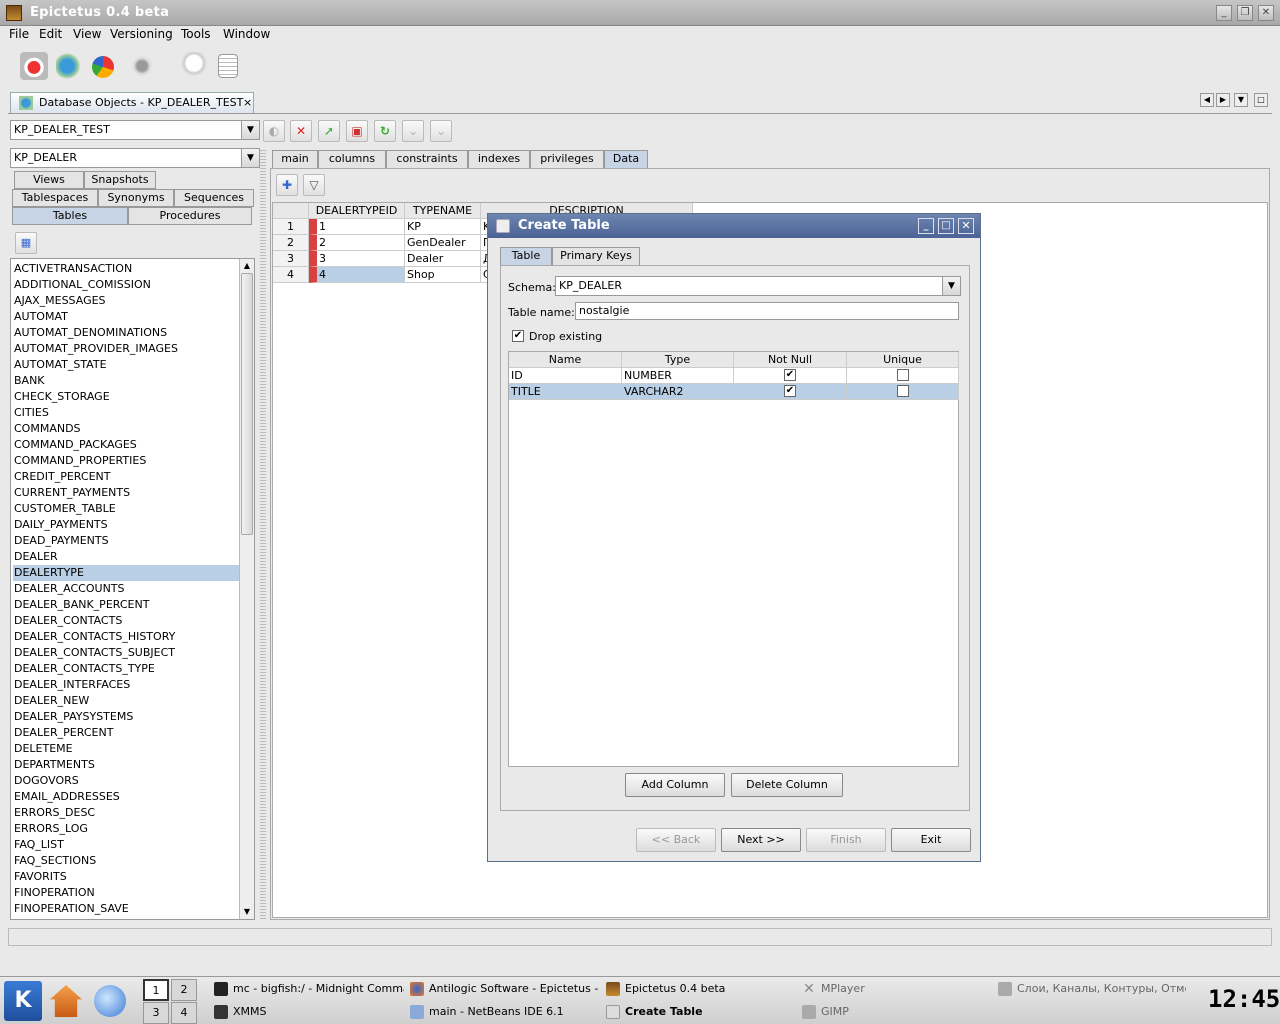 Image resolution: width=1280 pixels, height=1024 pixels. Describe the element at coordinates (427, 159) in the screenshot. I see `tab-constraints: constraints` at that location.